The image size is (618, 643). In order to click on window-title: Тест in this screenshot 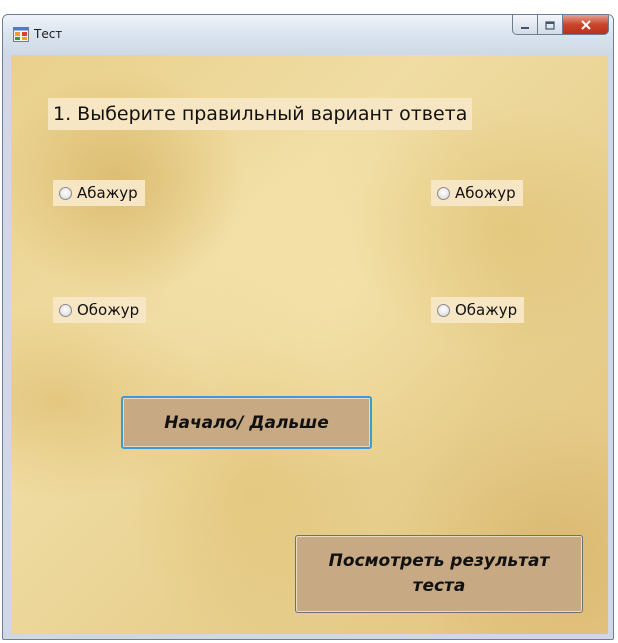, I will do `click(48, 34)`.